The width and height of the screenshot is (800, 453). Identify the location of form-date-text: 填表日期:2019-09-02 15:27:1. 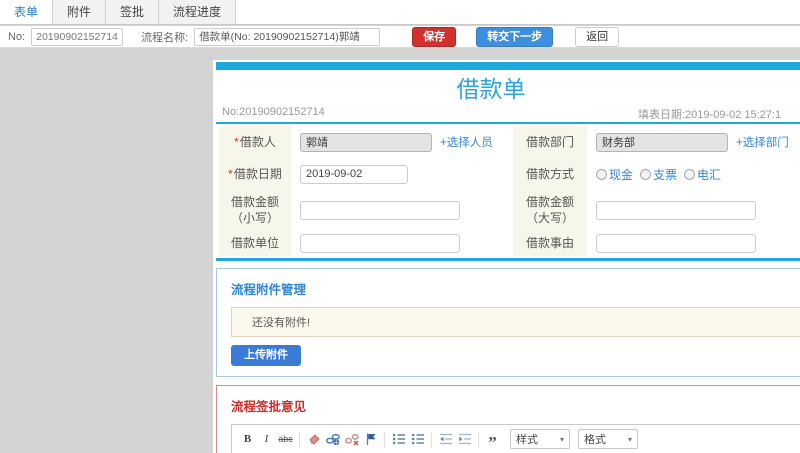
(710, 115).